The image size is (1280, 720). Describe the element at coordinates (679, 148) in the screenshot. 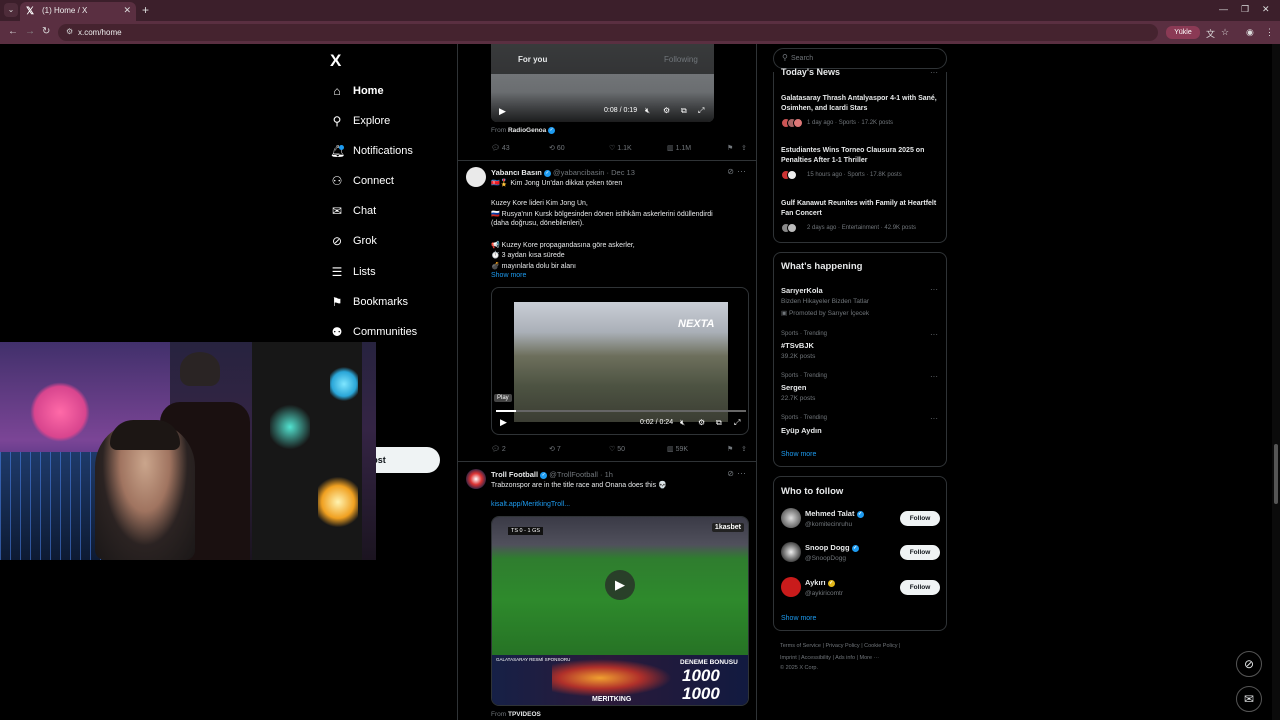

I see `views-button: ▥ 1.1M` at that location.